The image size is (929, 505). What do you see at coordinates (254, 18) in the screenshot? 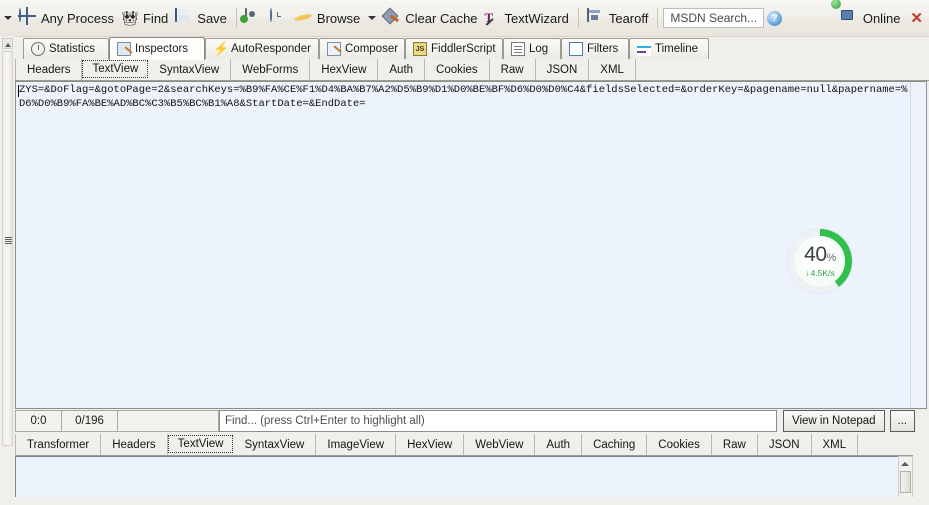
I see `screenshot-button` at bounding box center [254, 18].